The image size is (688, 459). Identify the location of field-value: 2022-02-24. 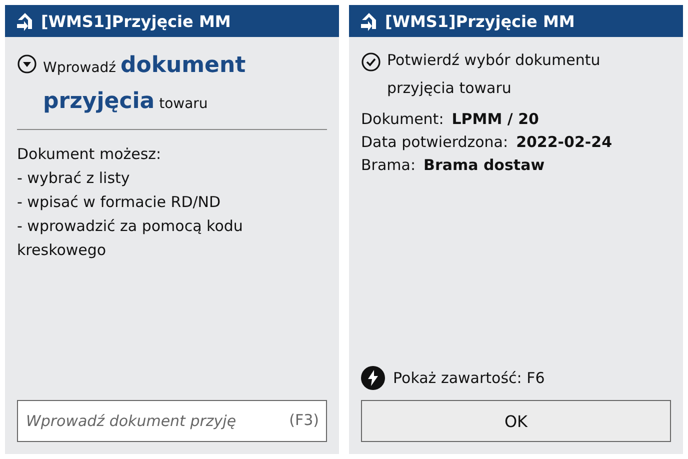
(564, 142).